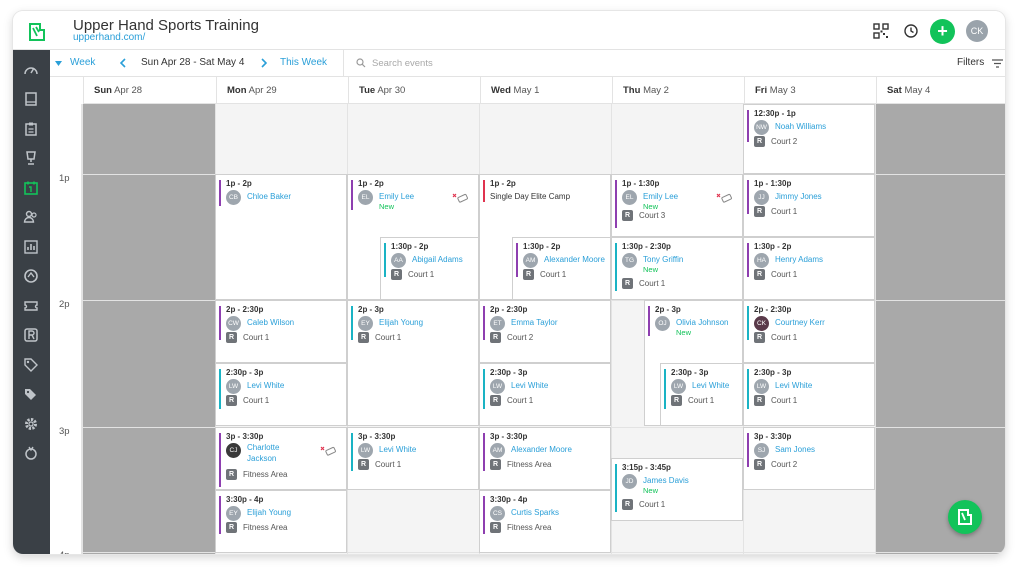 The image size is (1024, 574). What do you see at coordinates (534, 322) in the screenshot?
I see `client-name: Emma Taylor` at bounding box center [534, 322].